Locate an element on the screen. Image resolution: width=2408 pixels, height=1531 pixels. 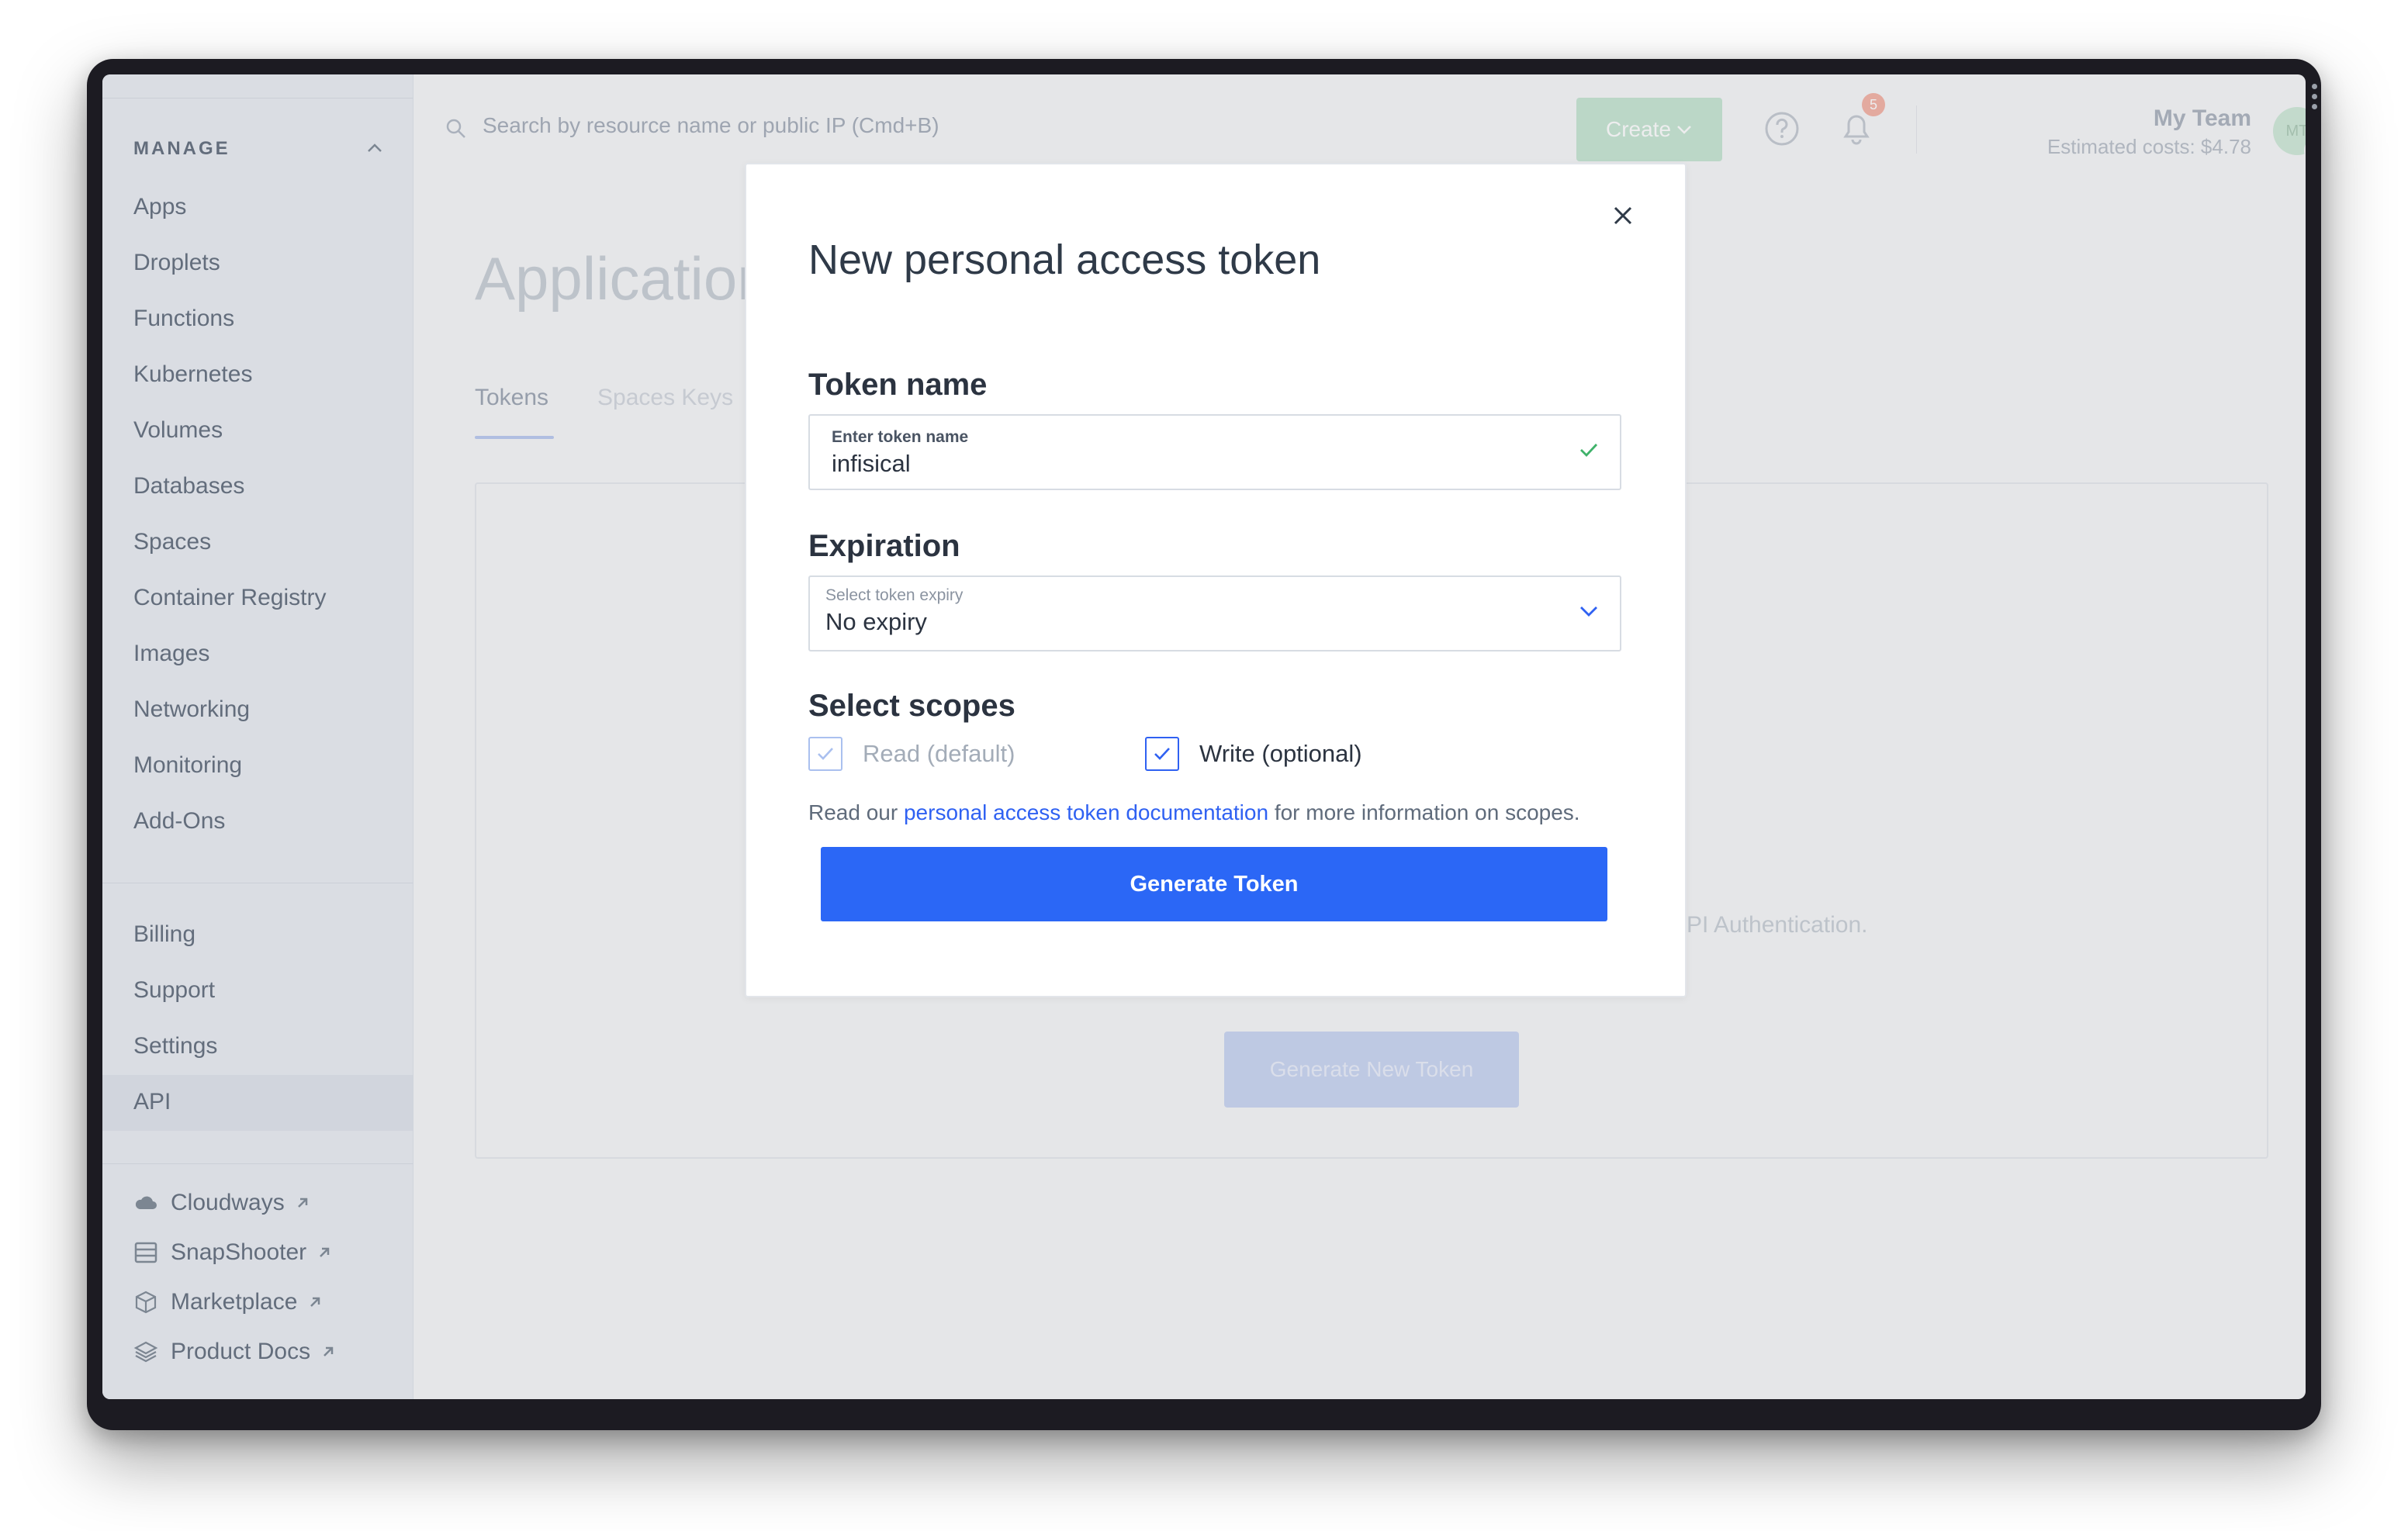
scope-write-checkbox is located at coordinates (1162, 754).